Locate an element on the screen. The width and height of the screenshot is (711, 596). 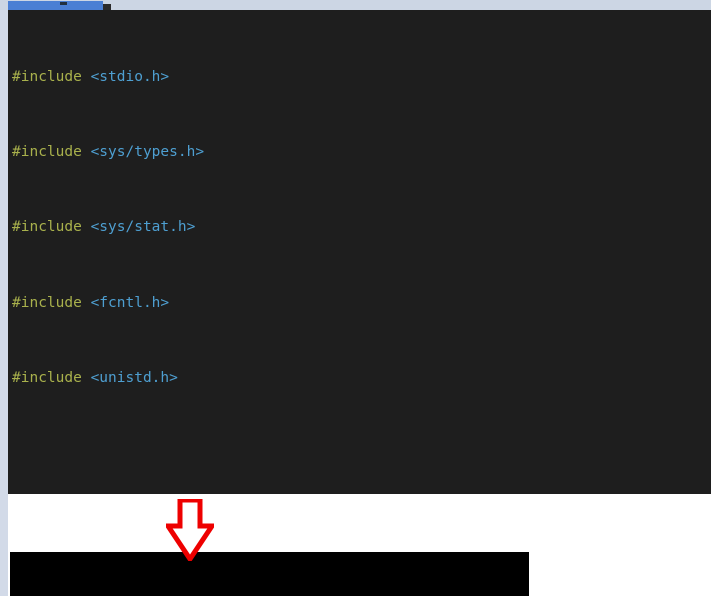
code-line: #include <stdio.h> is located at coordinates (359, 77).